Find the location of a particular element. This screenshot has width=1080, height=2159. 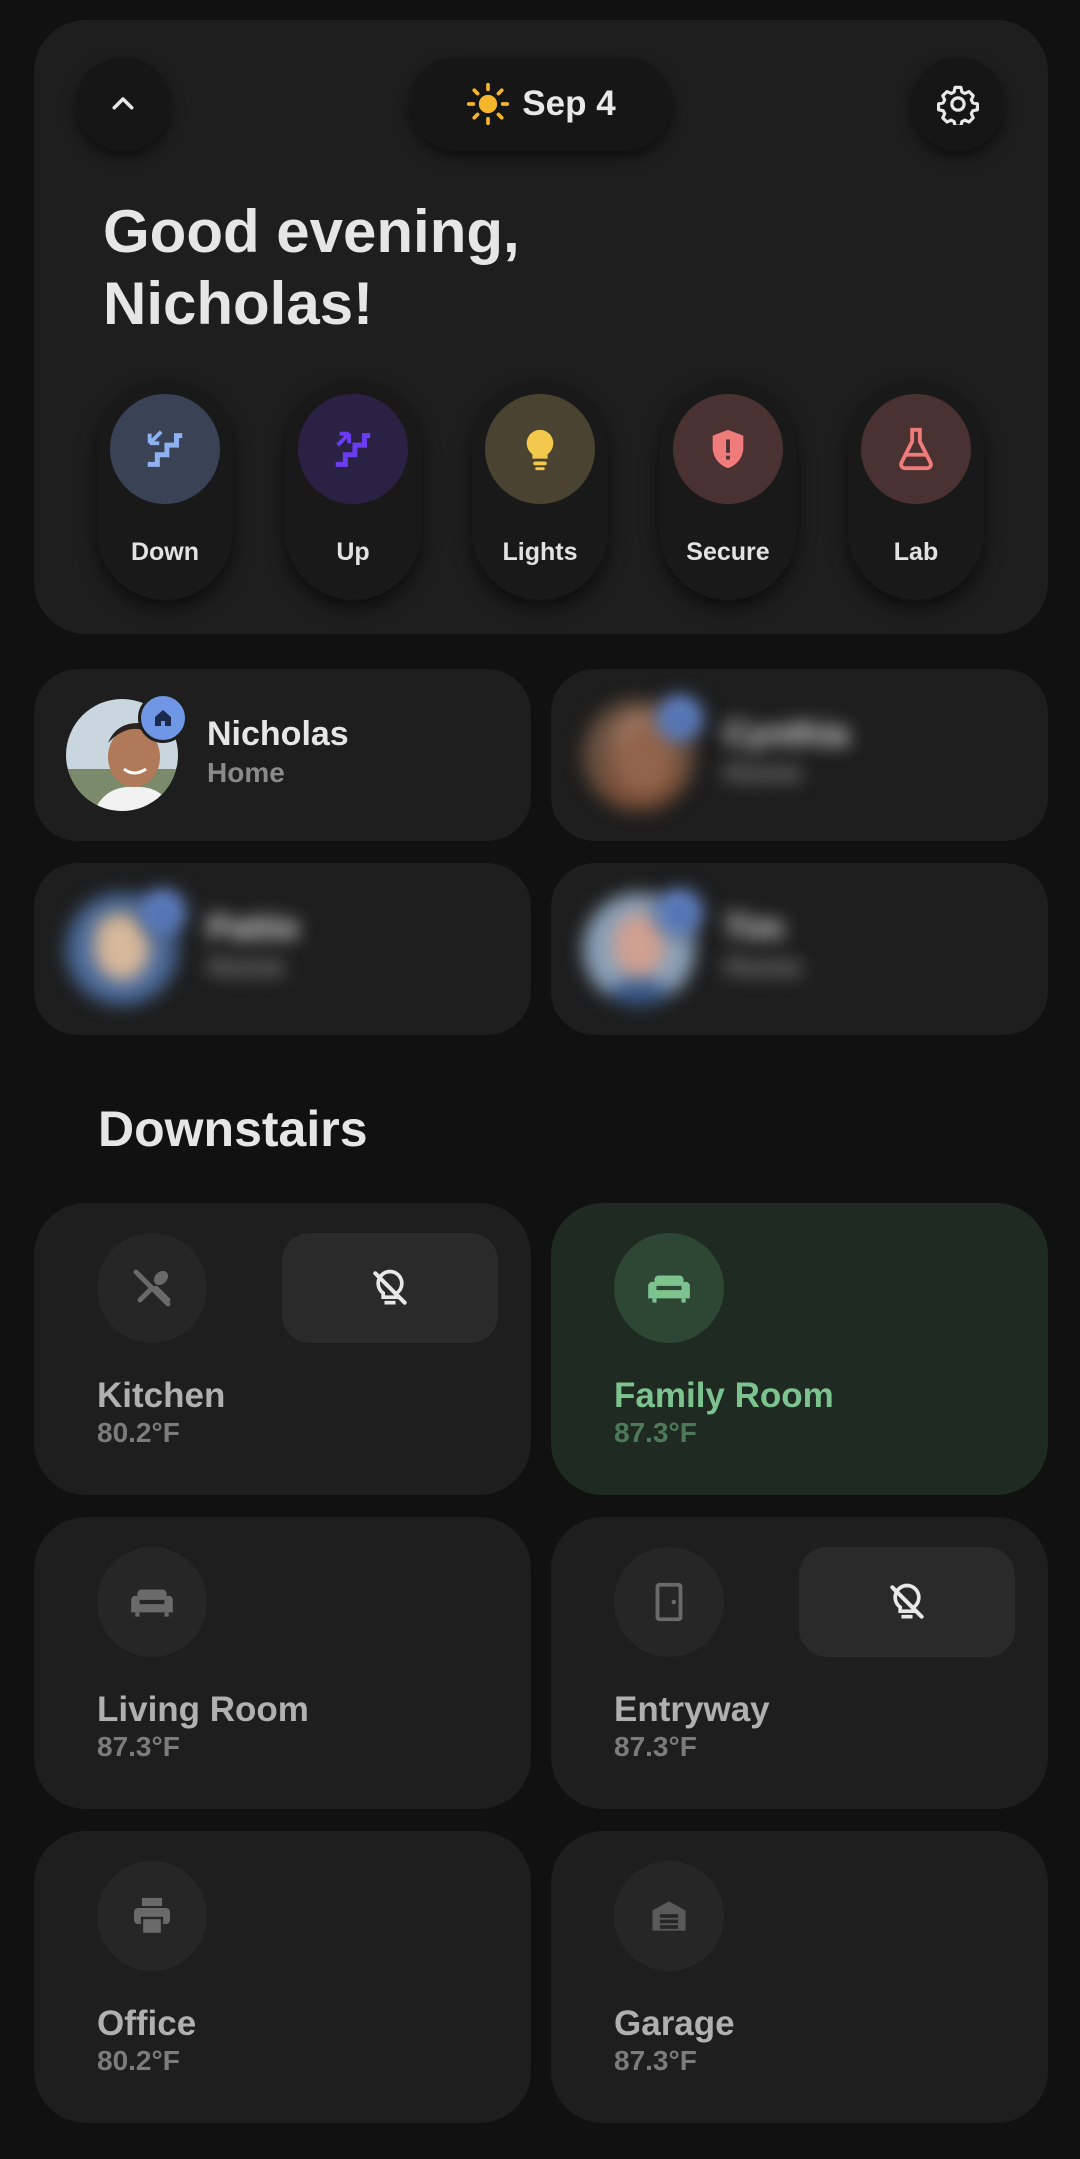

room-name: Office is located at coordinates (147, 2023).